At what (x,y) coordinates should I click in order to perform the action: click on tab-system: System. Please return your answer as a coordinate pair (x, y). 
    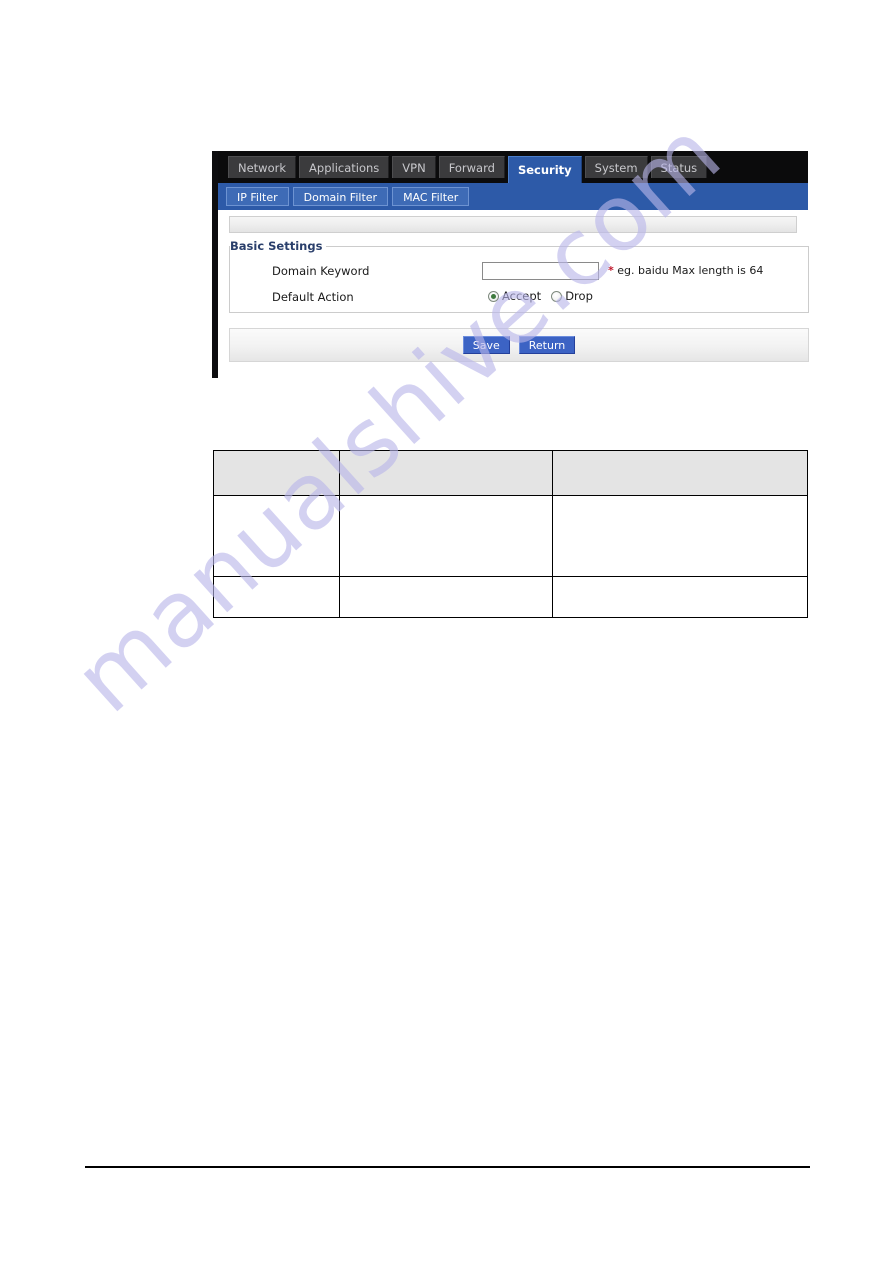
    Looking at the image, I should click on (616, 167).